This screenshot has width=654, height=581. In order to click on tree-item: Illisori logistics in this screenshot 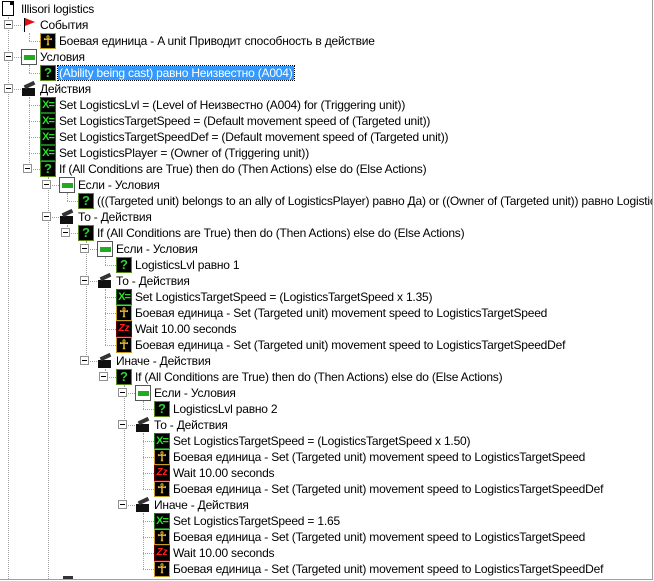, I will do `click(326, 9)`.